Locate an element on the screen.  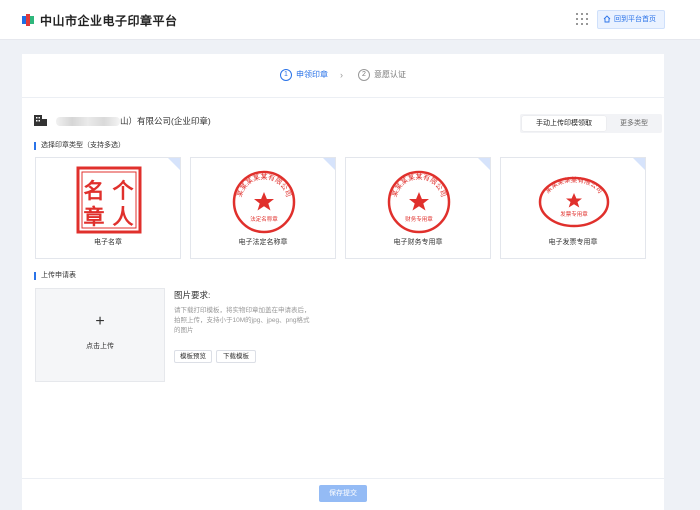
chevron-right-icon: › is located at coordinates (341, 75).